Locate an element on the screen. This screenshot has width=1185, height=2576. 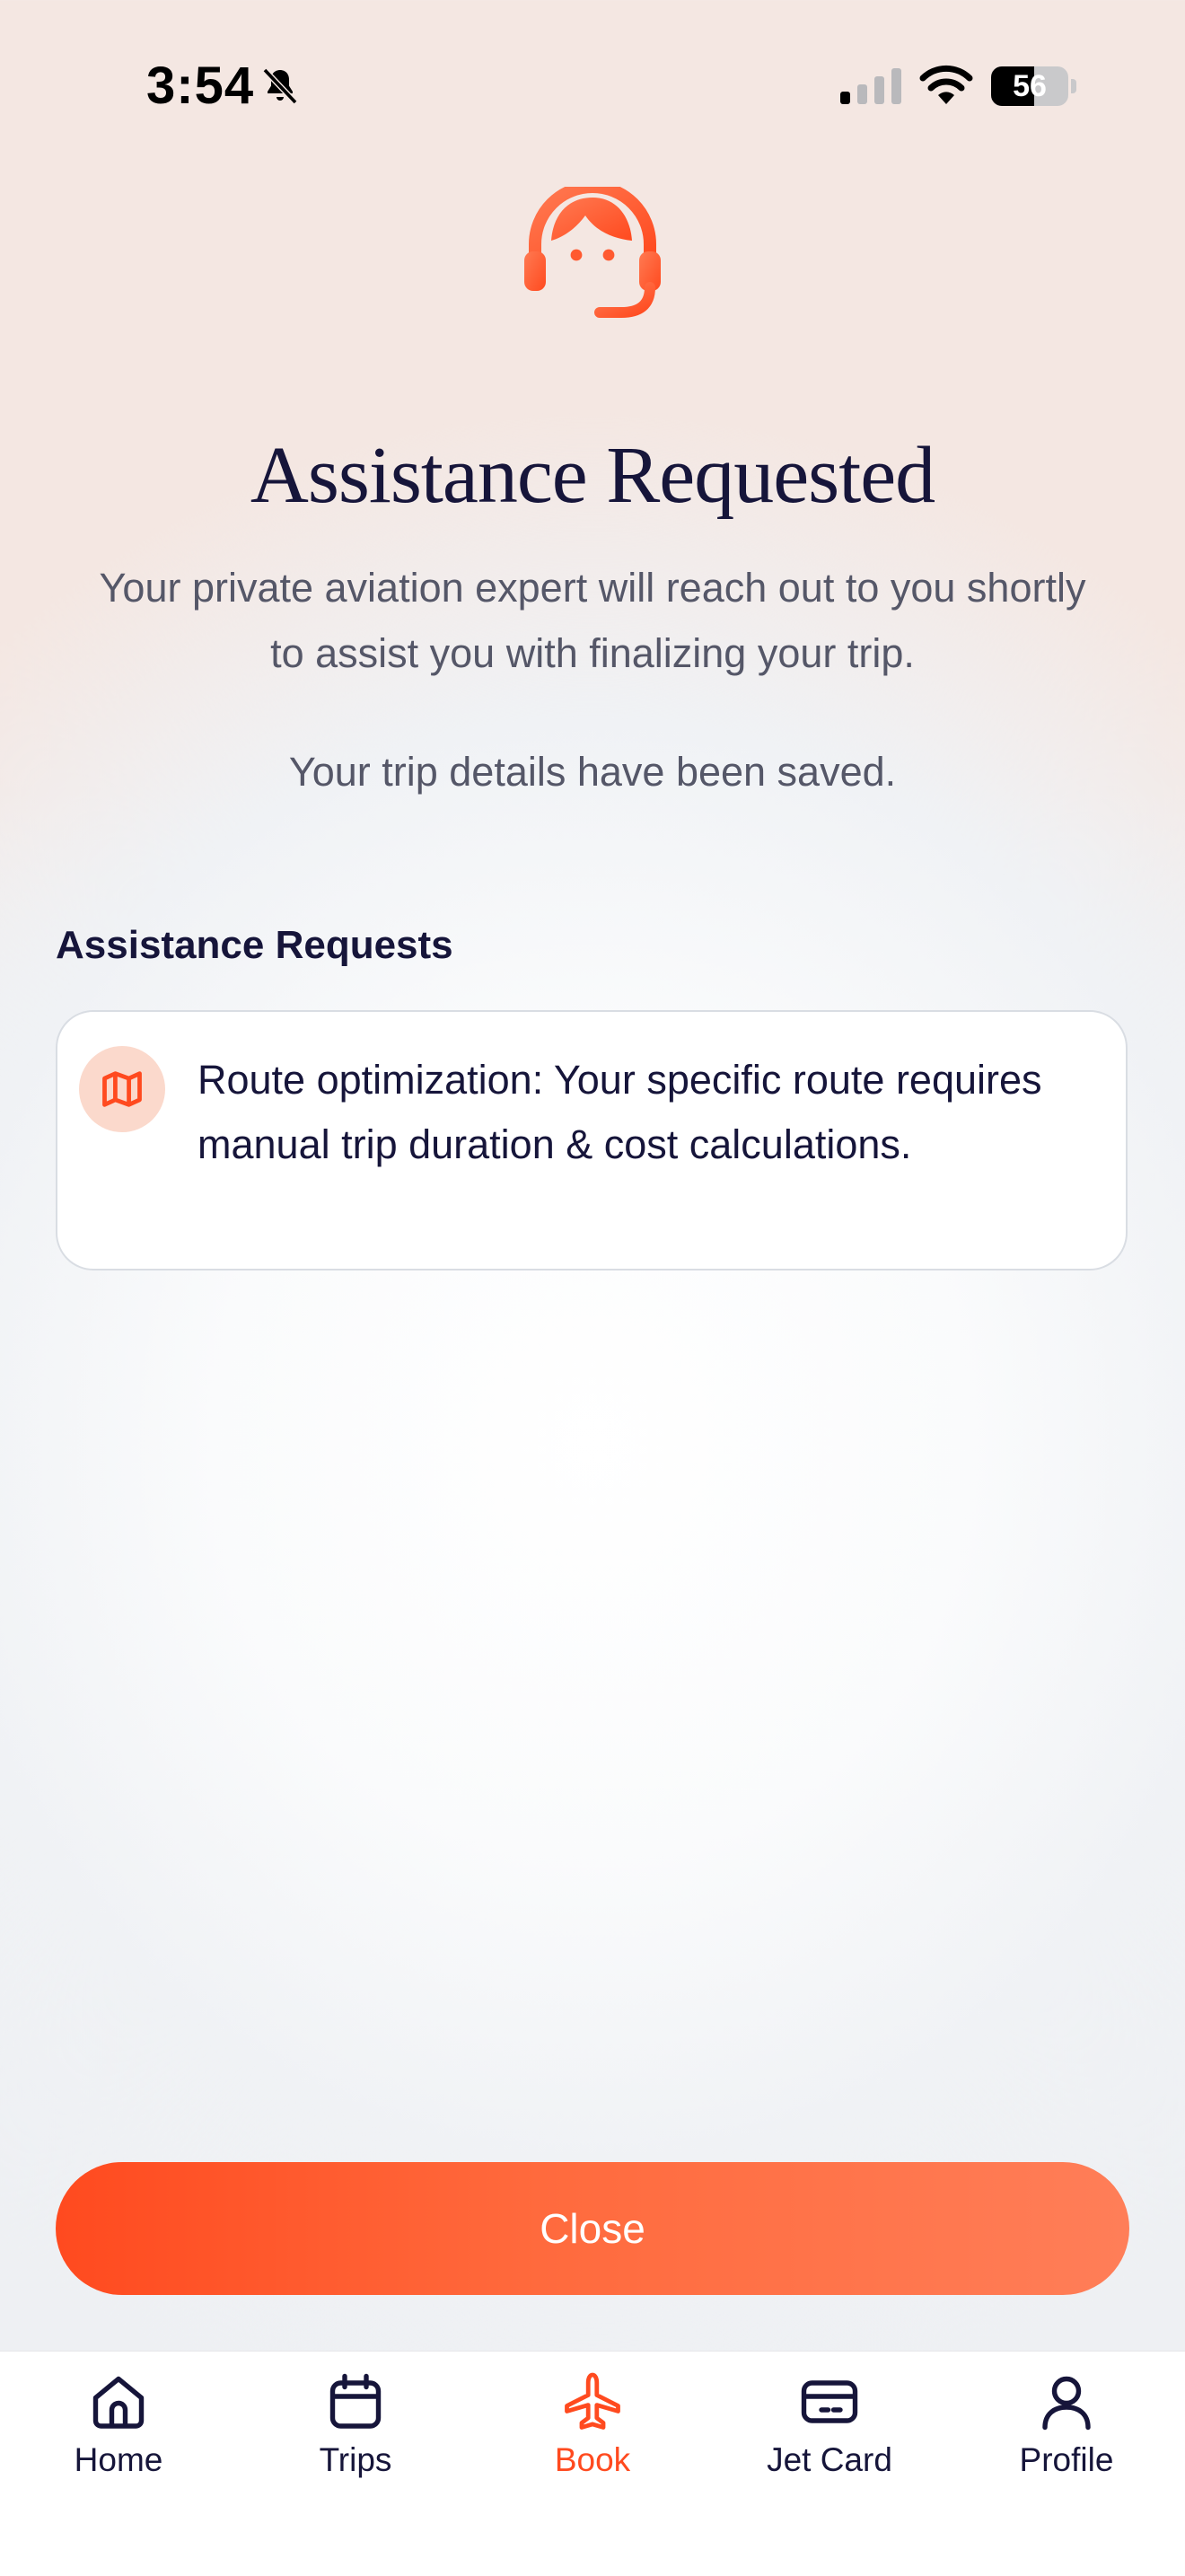
close-button: Close is located at coordinates (592, 2228).